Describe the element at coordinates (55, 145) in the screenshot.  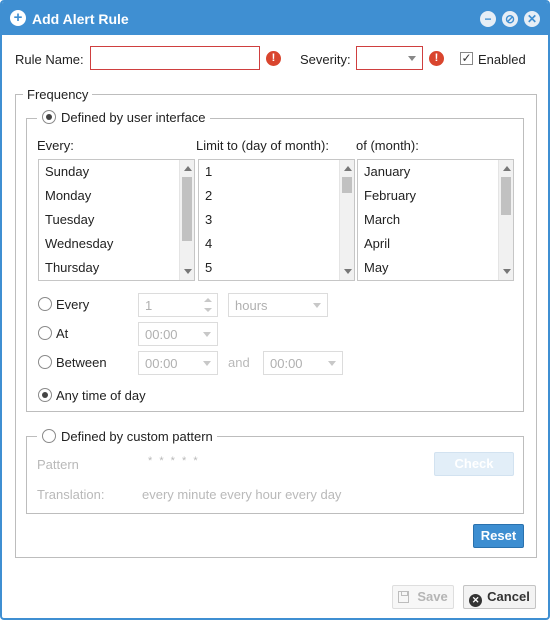
I see `every-header: Every:` at that location.